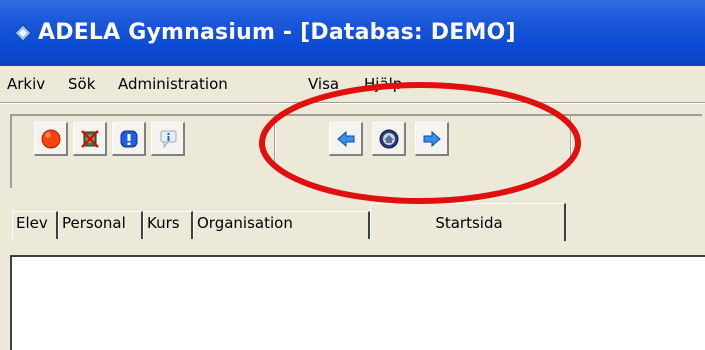  Describe the element at coordinates (352, 84) in the screenshot. I see `menu-bar: Arkiv Sök Administration Visa Hjälp` at that location.